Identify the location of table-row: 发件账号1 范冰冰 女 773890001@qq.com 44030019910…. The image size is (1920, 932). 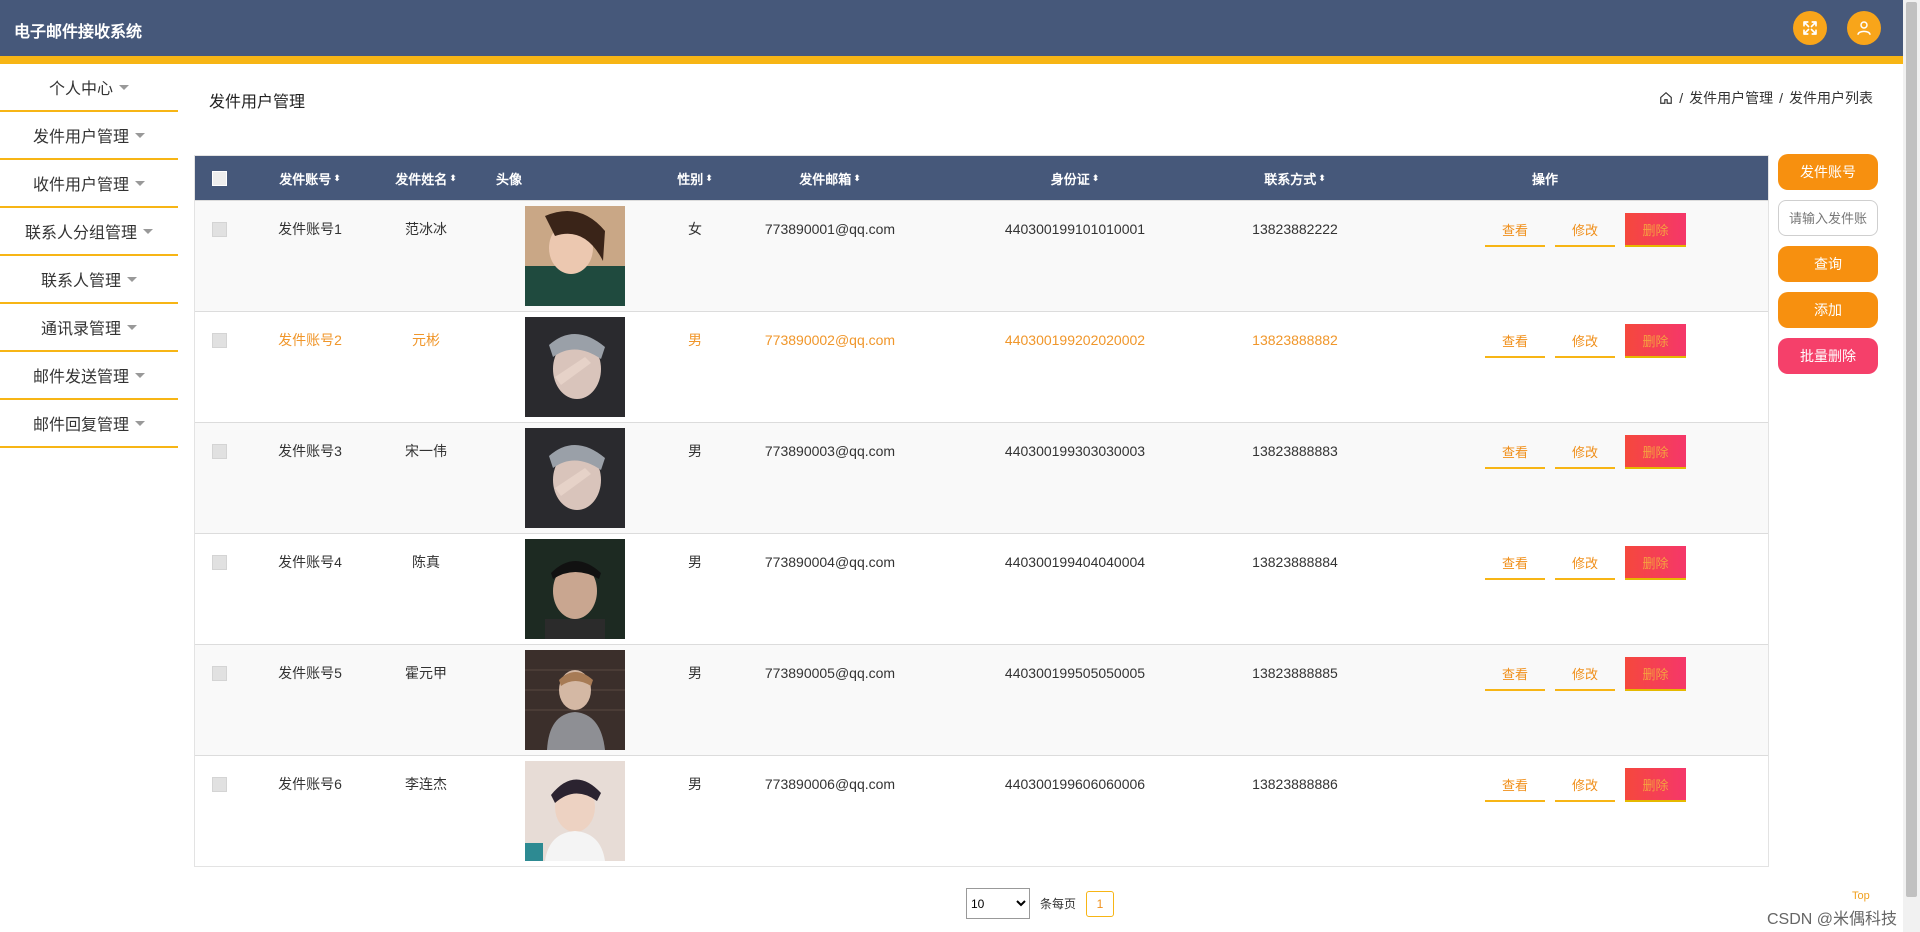
(981, 255).